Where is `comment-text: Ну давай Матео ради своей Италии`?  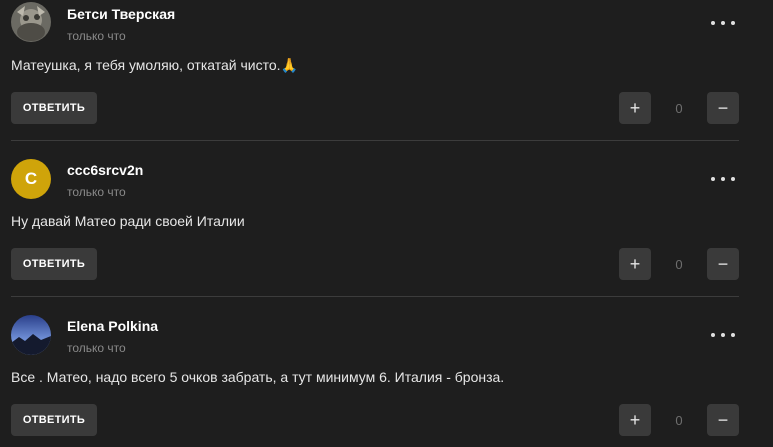 comment-text: Ну давай Матео ради своей Италии is located at coordinates (128, 221).